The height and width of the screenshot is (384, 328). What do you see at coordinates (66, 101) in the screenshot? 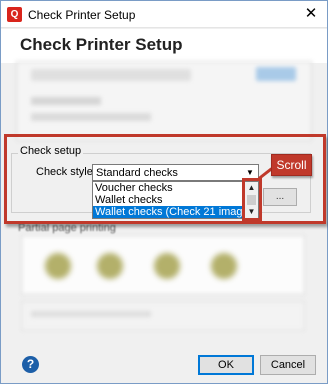
I see `printer-type-row` at bounding box center [66, 101].